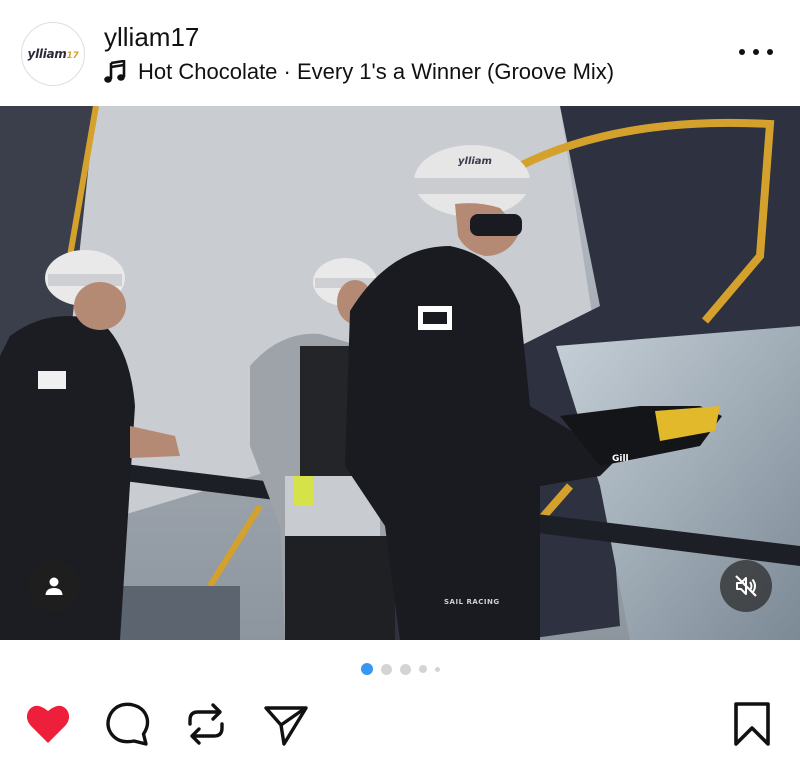 Image resolution: width=800 pixels, height=768 pixels. Describe the element at coordinates (400, 725) in the screenshot. I see `action-bar` at that location.